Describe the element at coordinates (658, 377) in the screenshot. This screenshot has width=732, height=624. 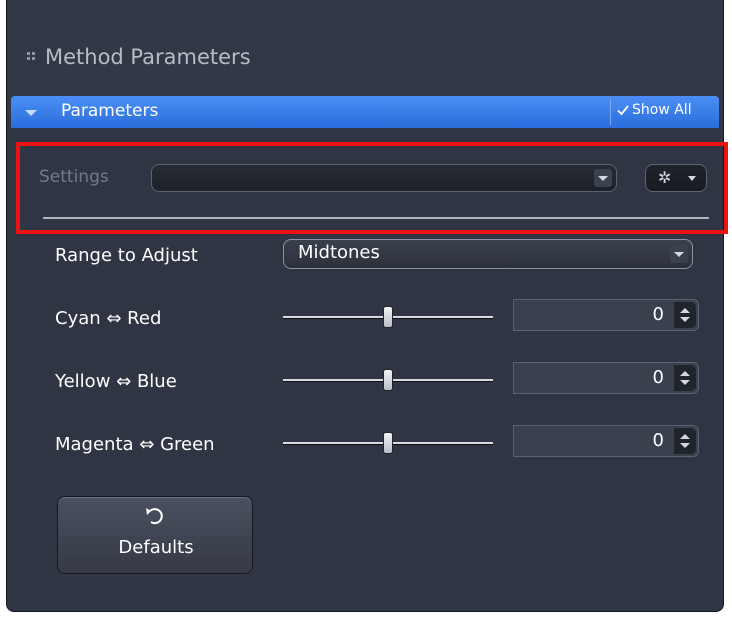
I see `yellow-blue-value: 0` at that location.